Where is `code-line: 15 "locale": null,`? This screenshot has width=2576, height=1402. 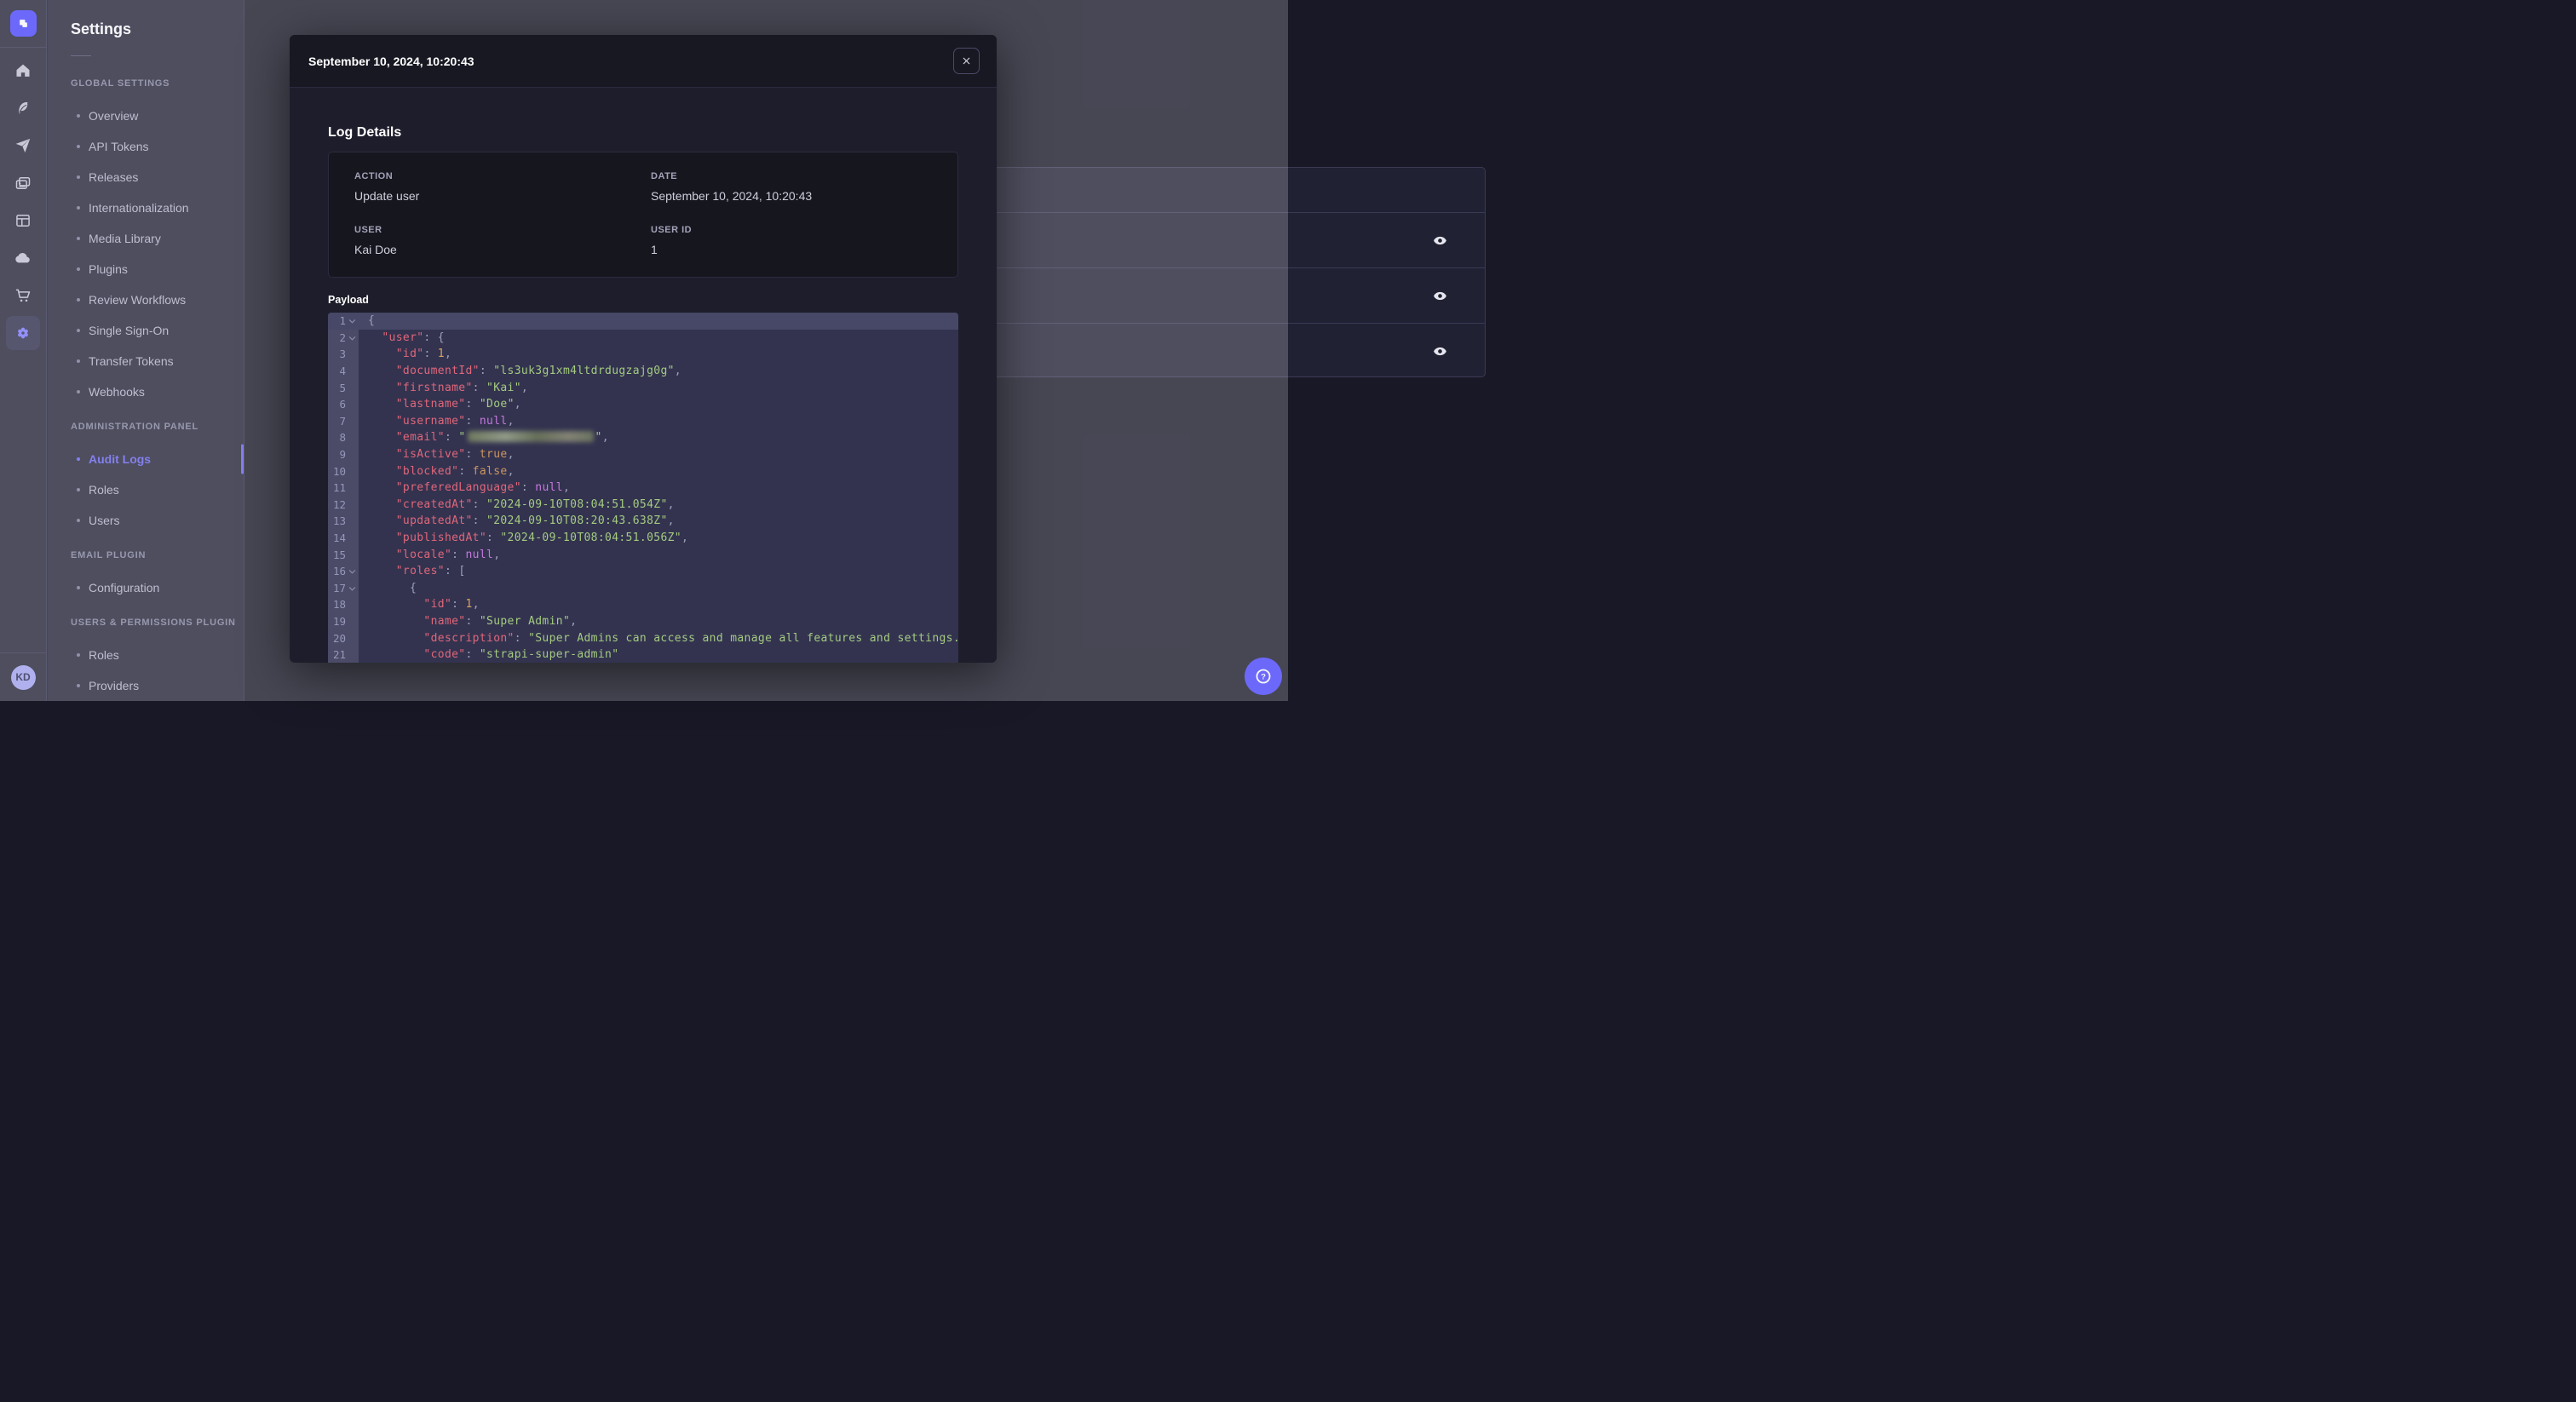
code-line: 15 "locale": null, is located at coordinates (643, 554).